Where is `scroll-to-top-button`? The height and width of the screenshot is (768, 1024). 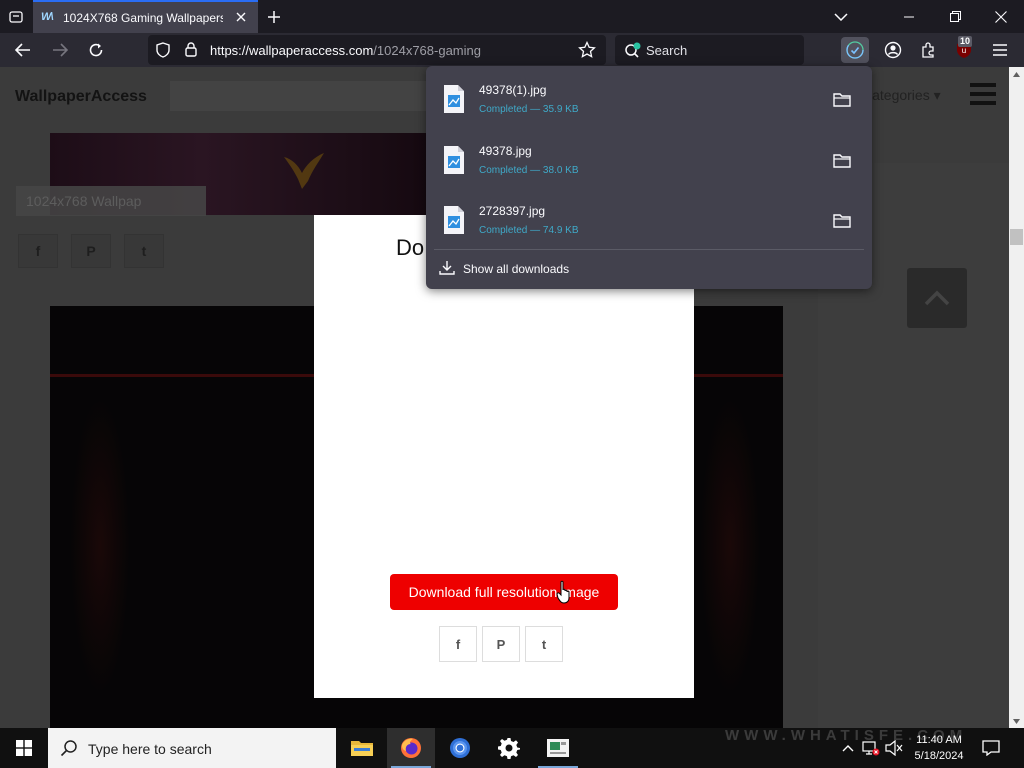 scroll-to-top-button is located at coordinates (937, 298).